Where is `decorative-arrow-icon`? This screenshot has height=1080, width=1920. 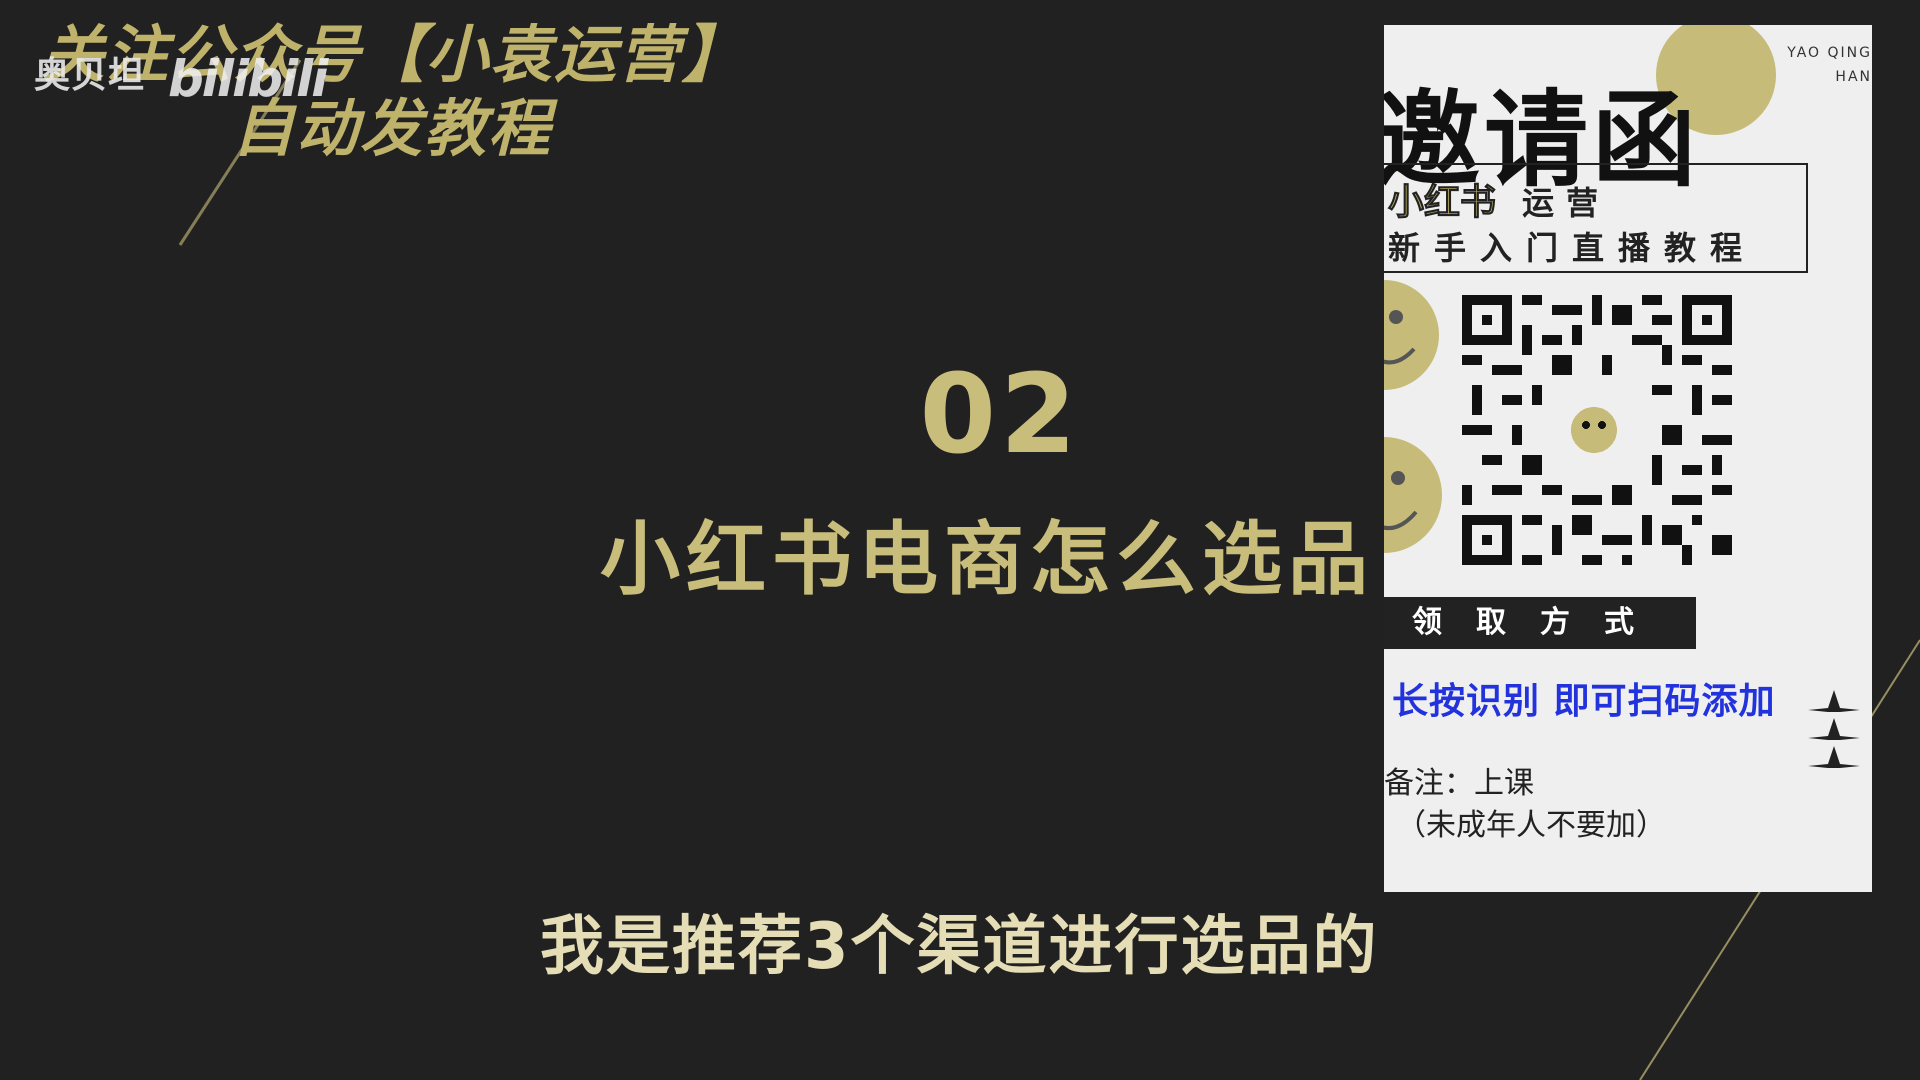
decorative-arrow-icon is located at coordinates (1834, 729).